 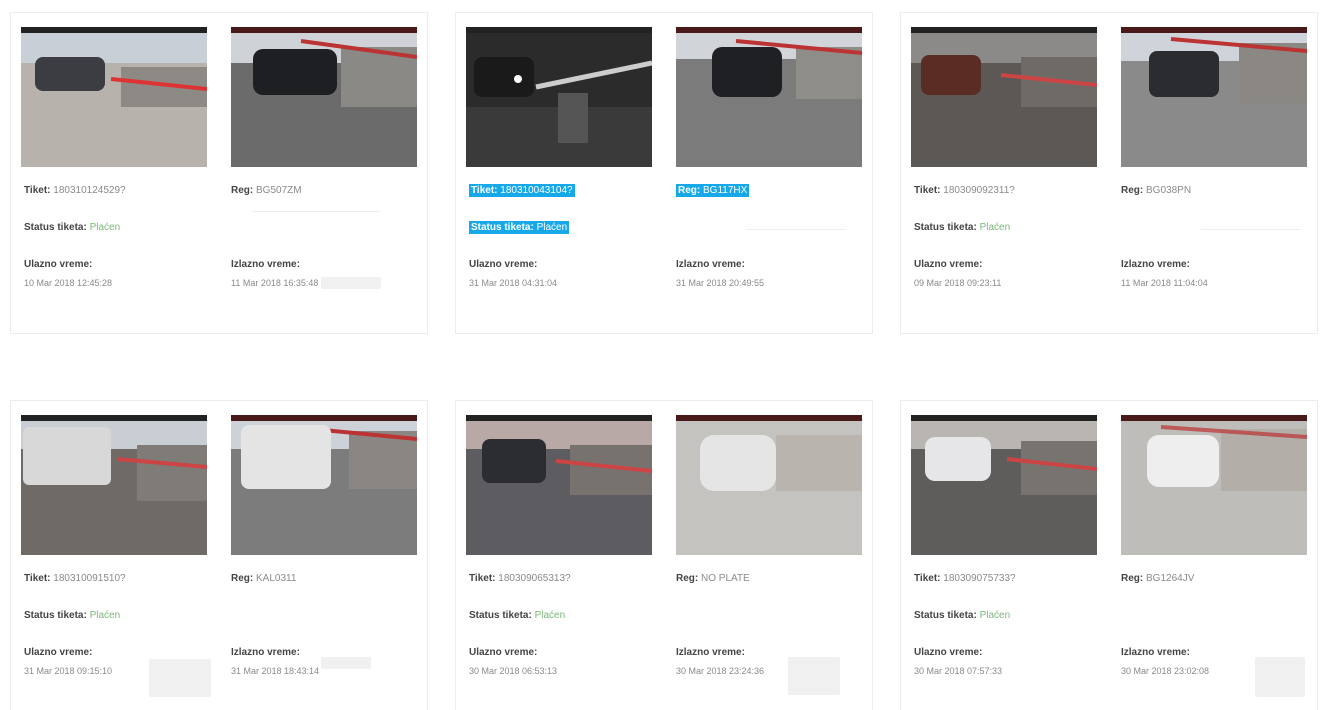 I want to click on ticket-value: 180309065313?, so click(x=534, y=578).